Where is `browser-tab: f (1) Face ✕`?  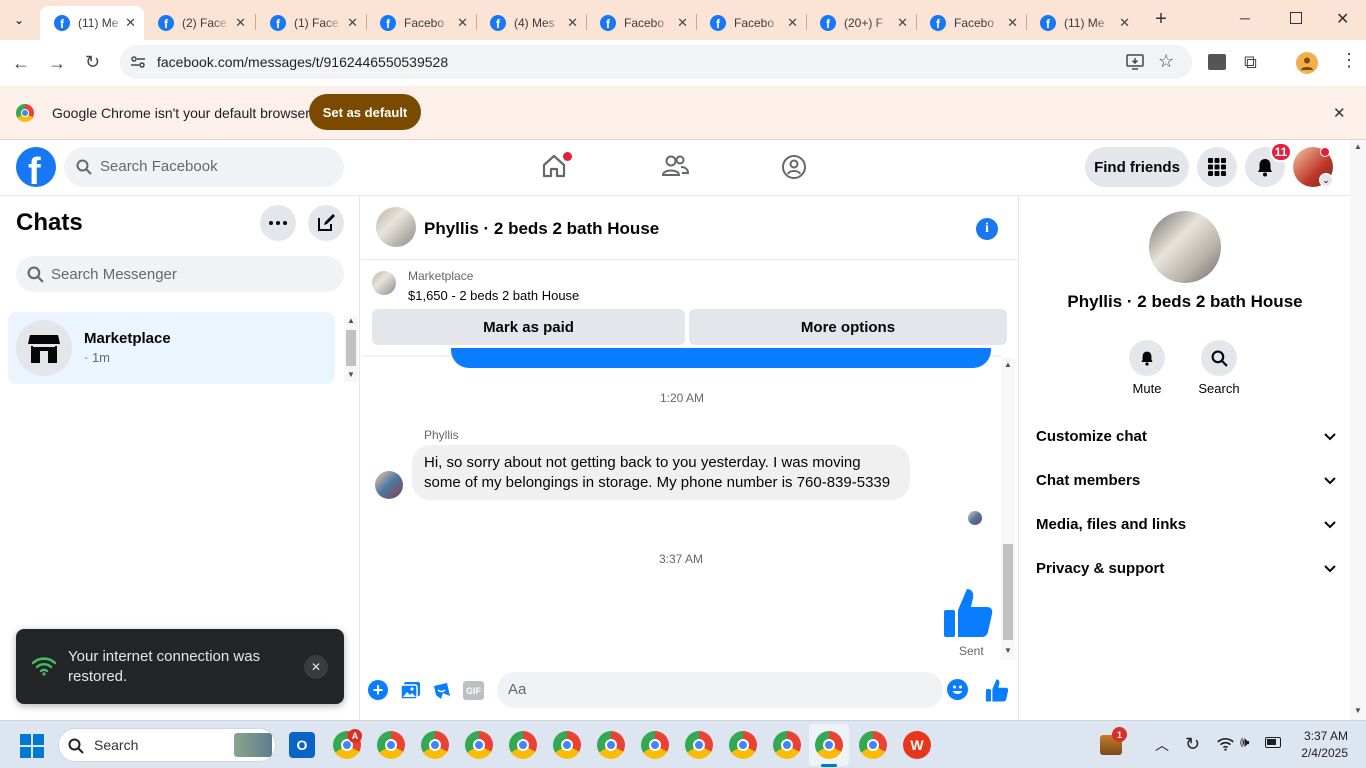
browser-tab: f (1) Face ✕ is located at coordinates (311, 23).